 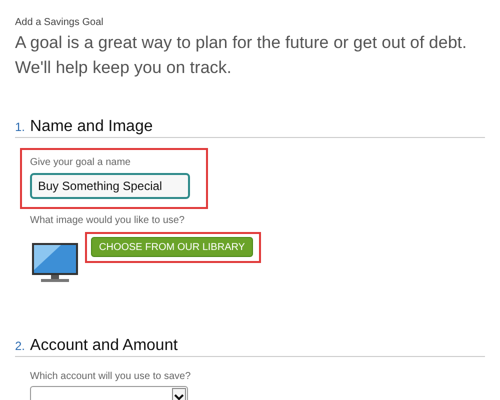 What do you see at coordinates (108, 220) in the screenshot?
I see `field-label: What image would you like to use?` at bounding box center [108, 220].